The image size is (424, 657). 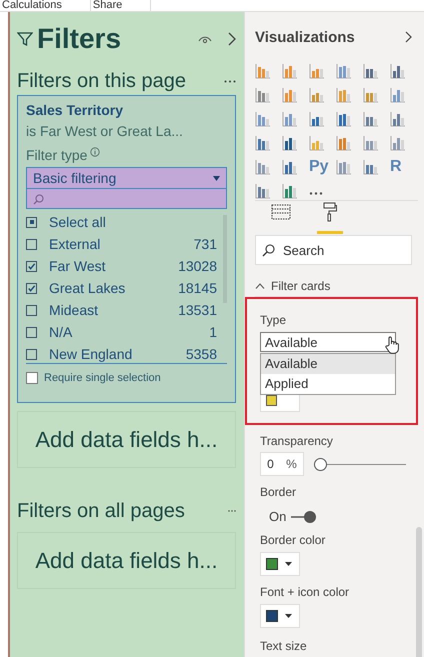 What do you see at coordinates (419, 592) in the screenshot?
I see `scrollbar` at bounding box center [419, 592].